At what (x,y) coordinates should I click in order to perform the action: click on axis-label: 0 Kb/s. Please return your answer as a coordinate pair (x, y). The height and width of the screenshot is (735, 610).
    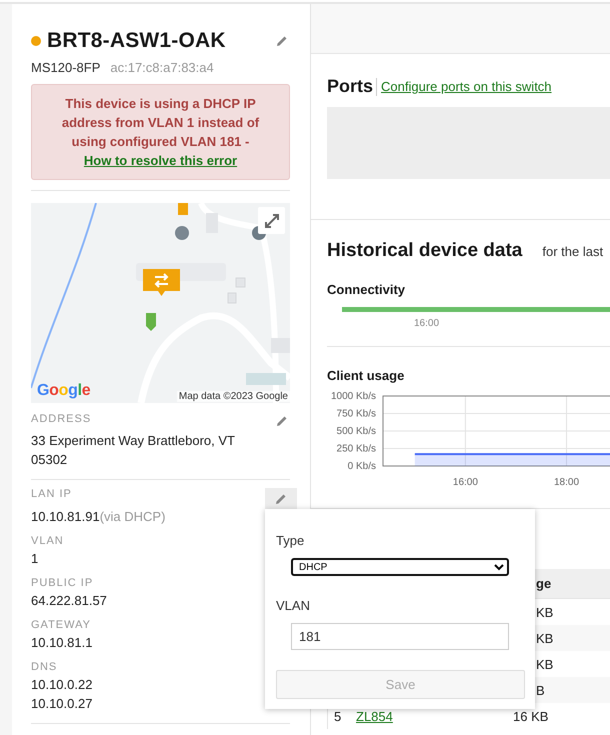
    Looking at the image, I should click on (362, 466).